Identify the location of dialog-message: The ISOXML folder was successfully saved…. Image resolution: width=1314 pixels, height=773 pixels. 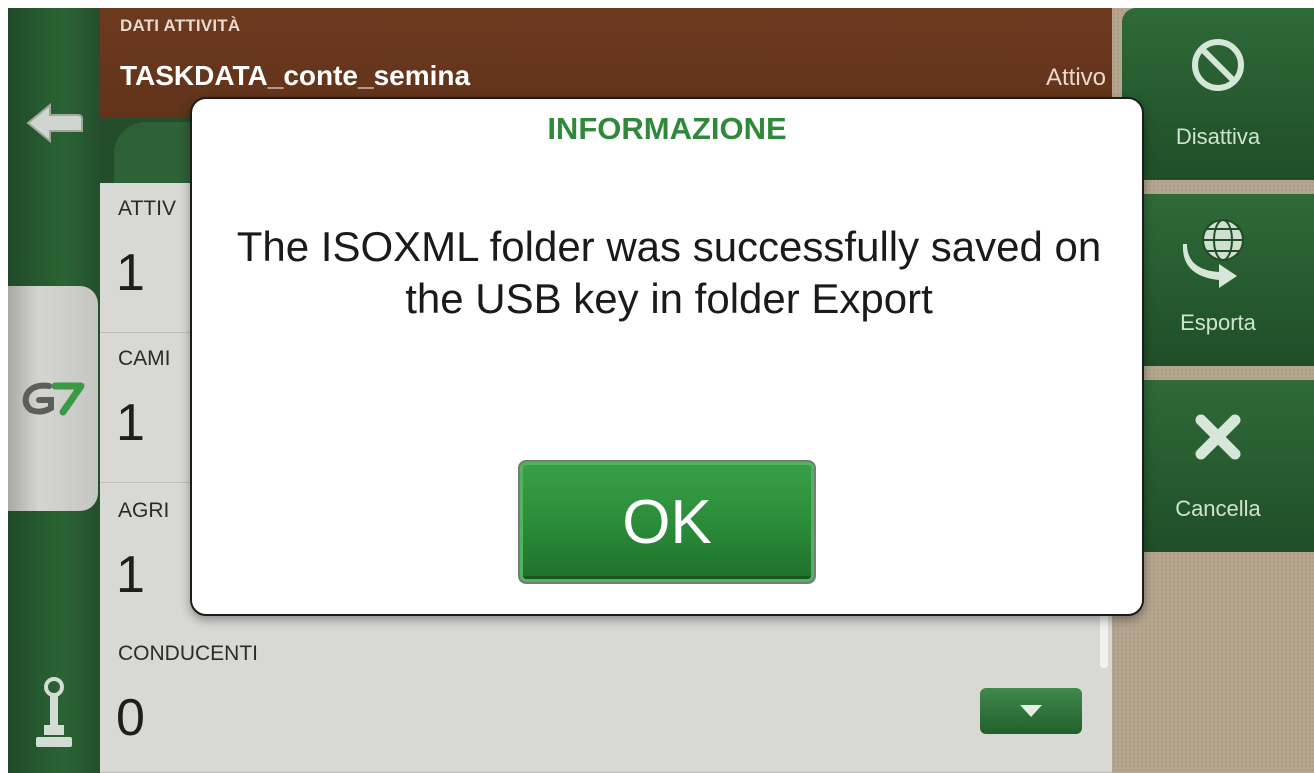
(669, 272).